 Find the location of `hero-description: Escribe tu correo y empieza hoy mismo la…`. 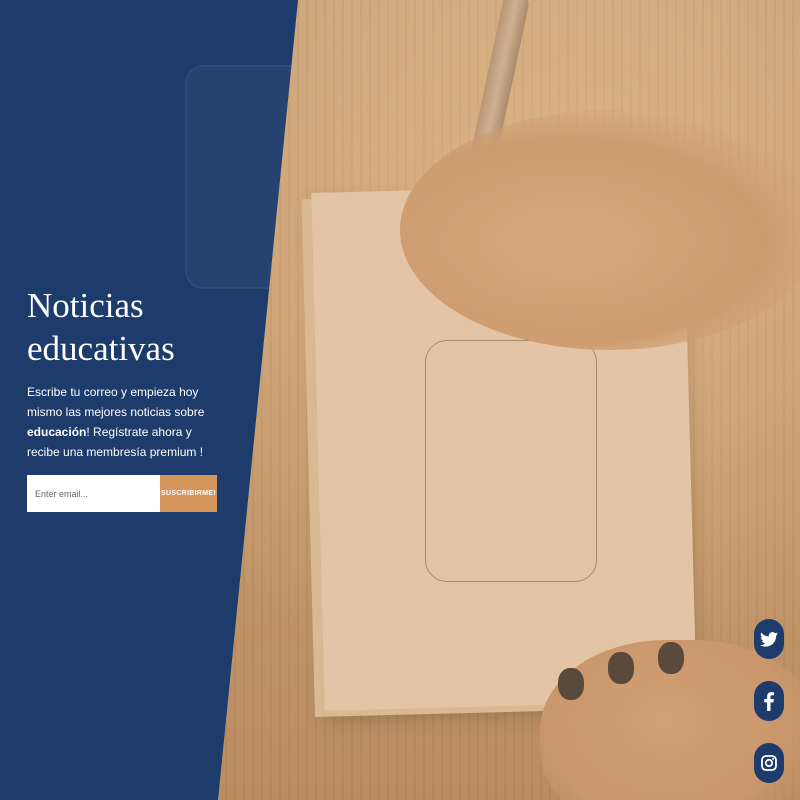

hero-description: Escribe tu correo y empieza hoy mismo la… is located at coordinates (127, 422).